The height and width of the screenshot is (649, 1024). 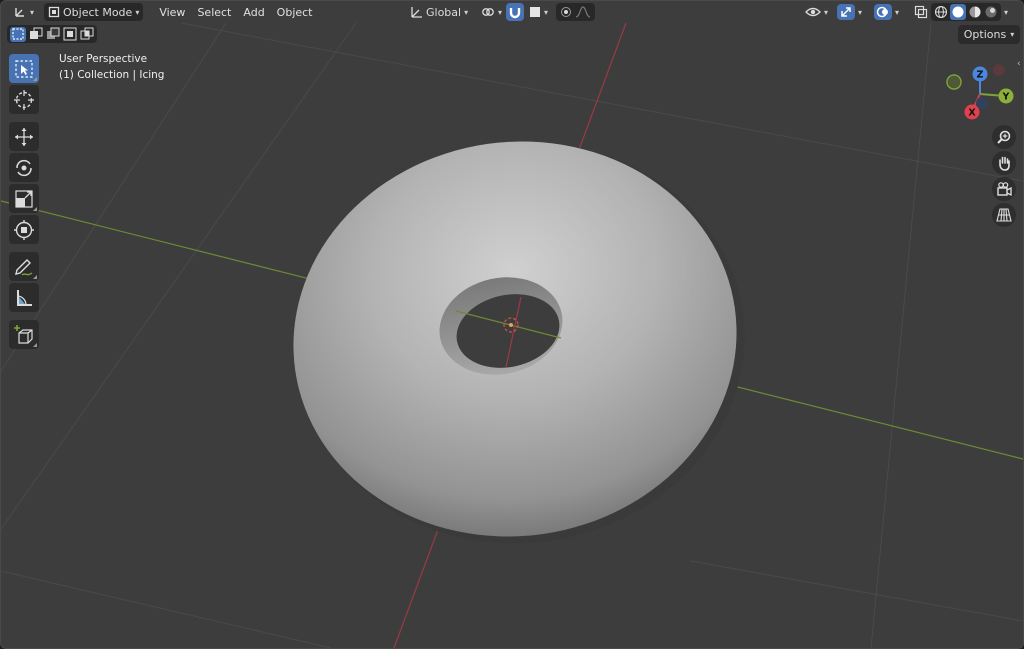 I want to click on add-cube-icon, so click(x=23, y=334).